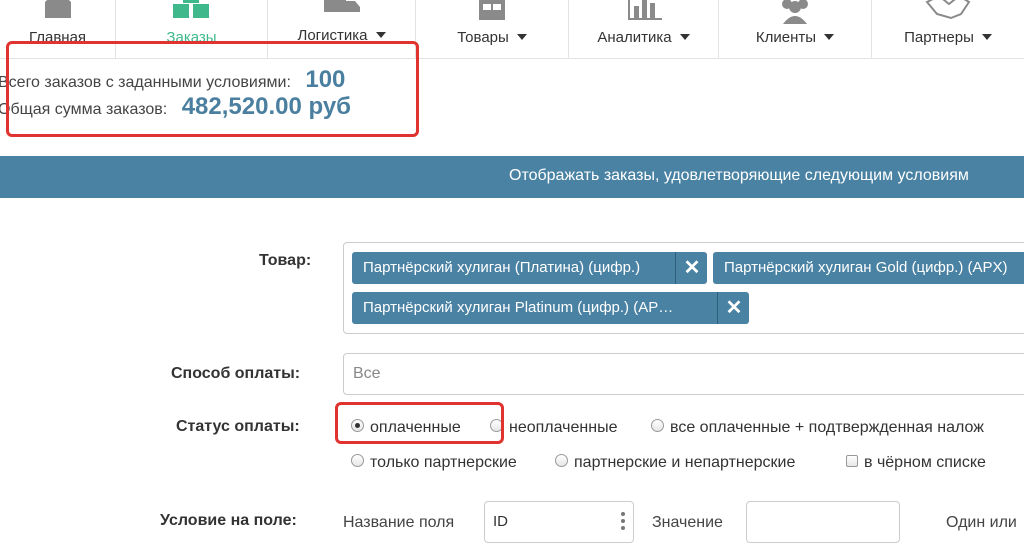  I want to click on nav-item-partners: Партнеры, so click(948, 29).